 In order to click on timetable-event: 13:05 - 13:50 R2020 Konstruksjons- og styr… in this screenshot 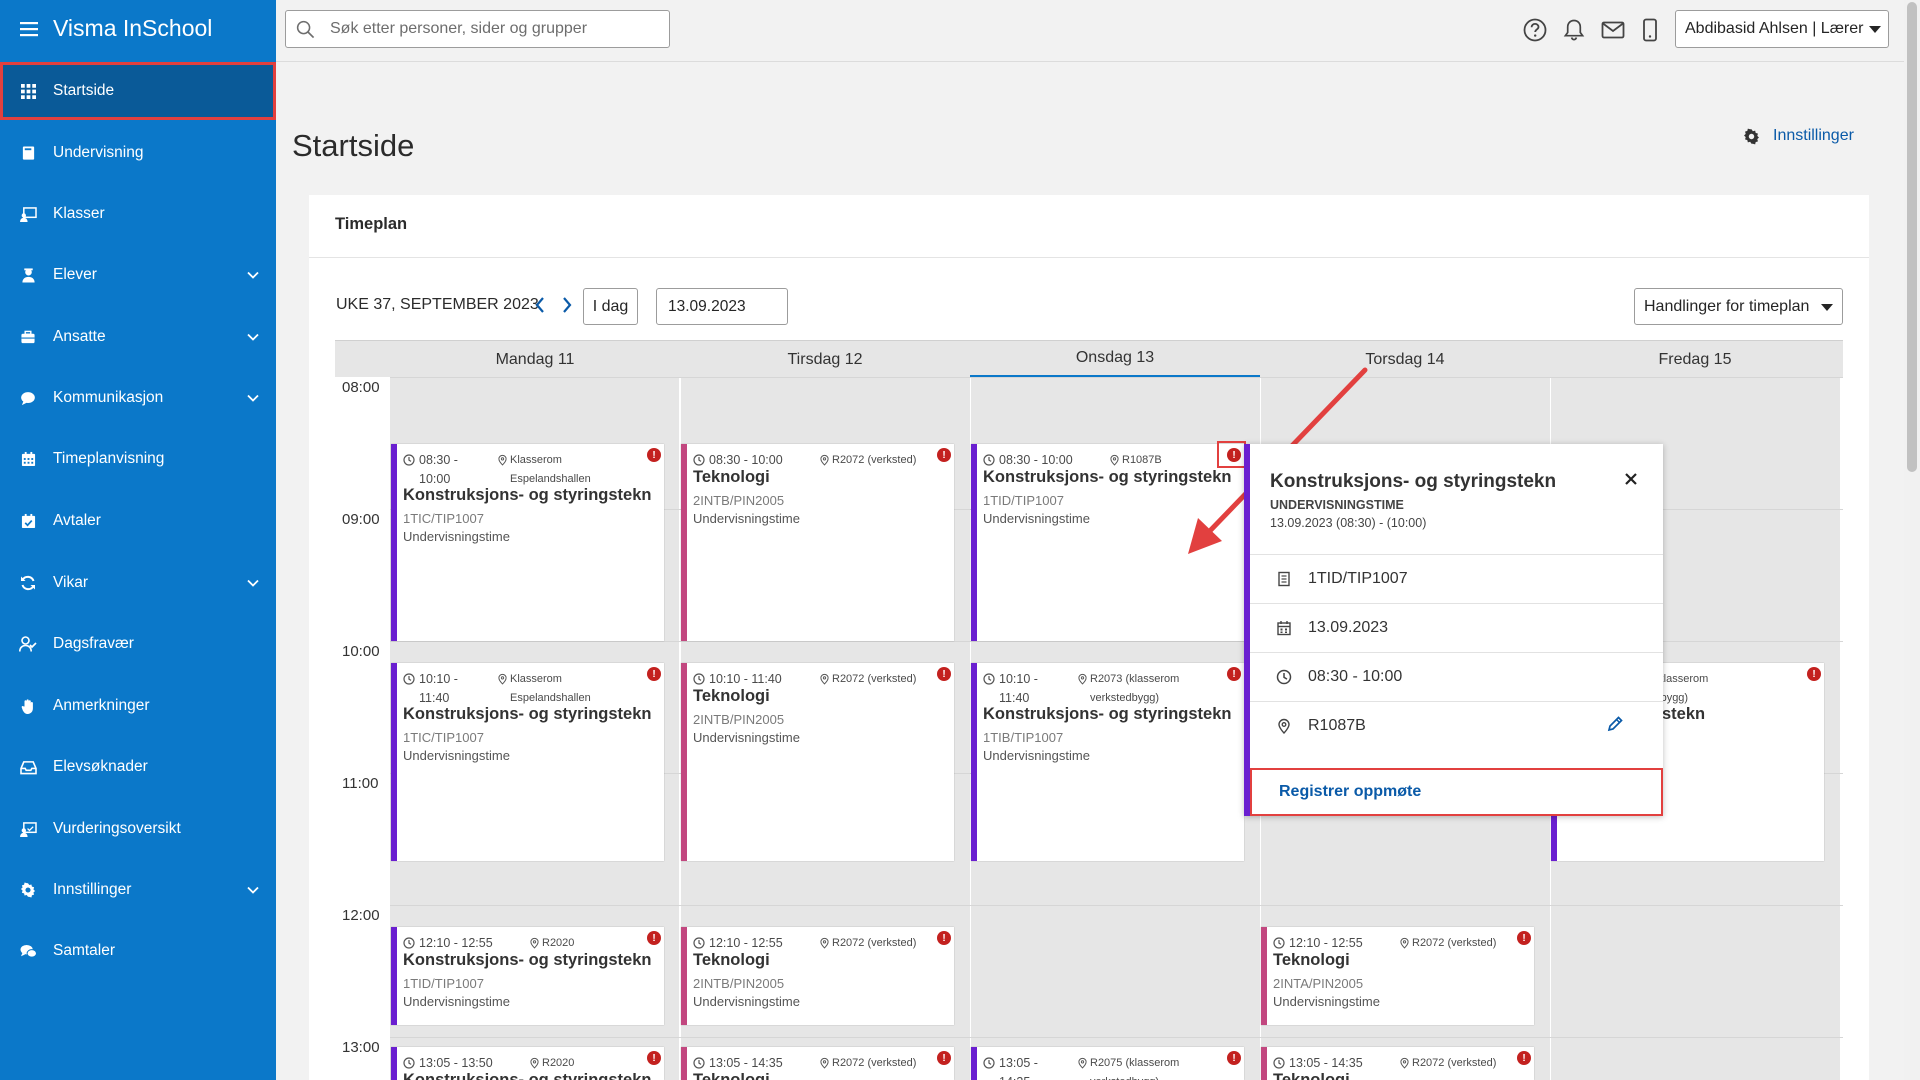, I will do `click(527, 1063)`.